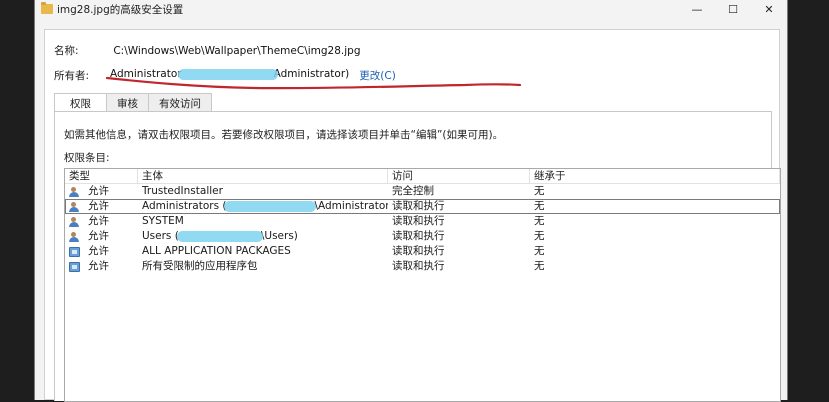  Describe the element at coordinates (184, 206) in the screenshot. I see `row-principal: Administrators (` at that location.